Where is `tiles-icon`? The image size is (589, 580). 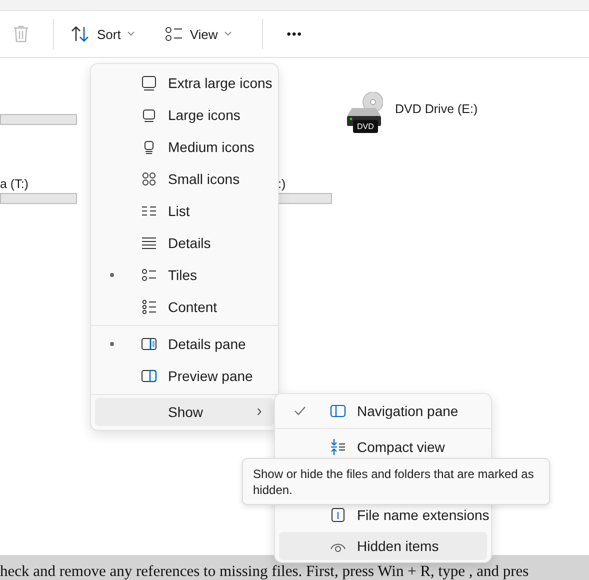
tiles-icon is located at coordinates (149, 275).